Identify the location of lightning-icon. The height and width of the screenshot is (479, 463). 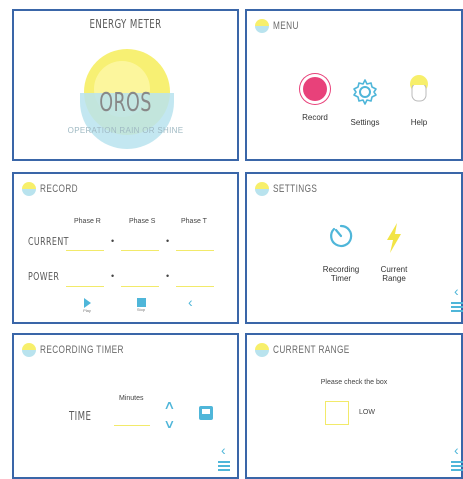
(394, 238).